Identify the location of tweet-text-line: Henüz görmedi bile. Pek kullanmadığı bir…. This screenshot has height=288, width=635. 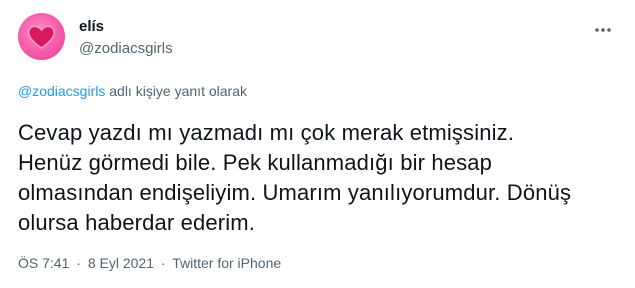
(255, 162).